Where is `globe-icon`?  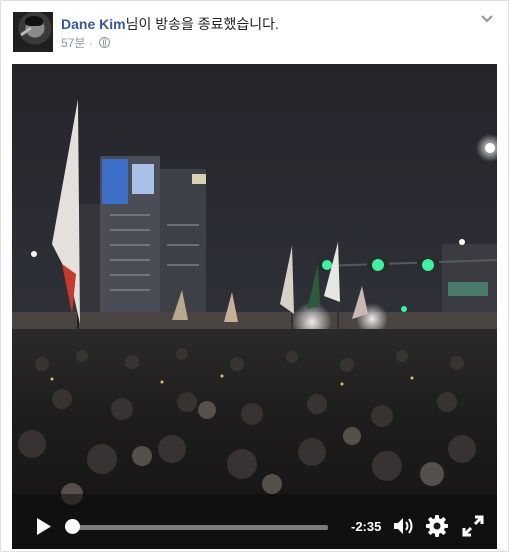 globe-icon is located at coordinates (105, 42).